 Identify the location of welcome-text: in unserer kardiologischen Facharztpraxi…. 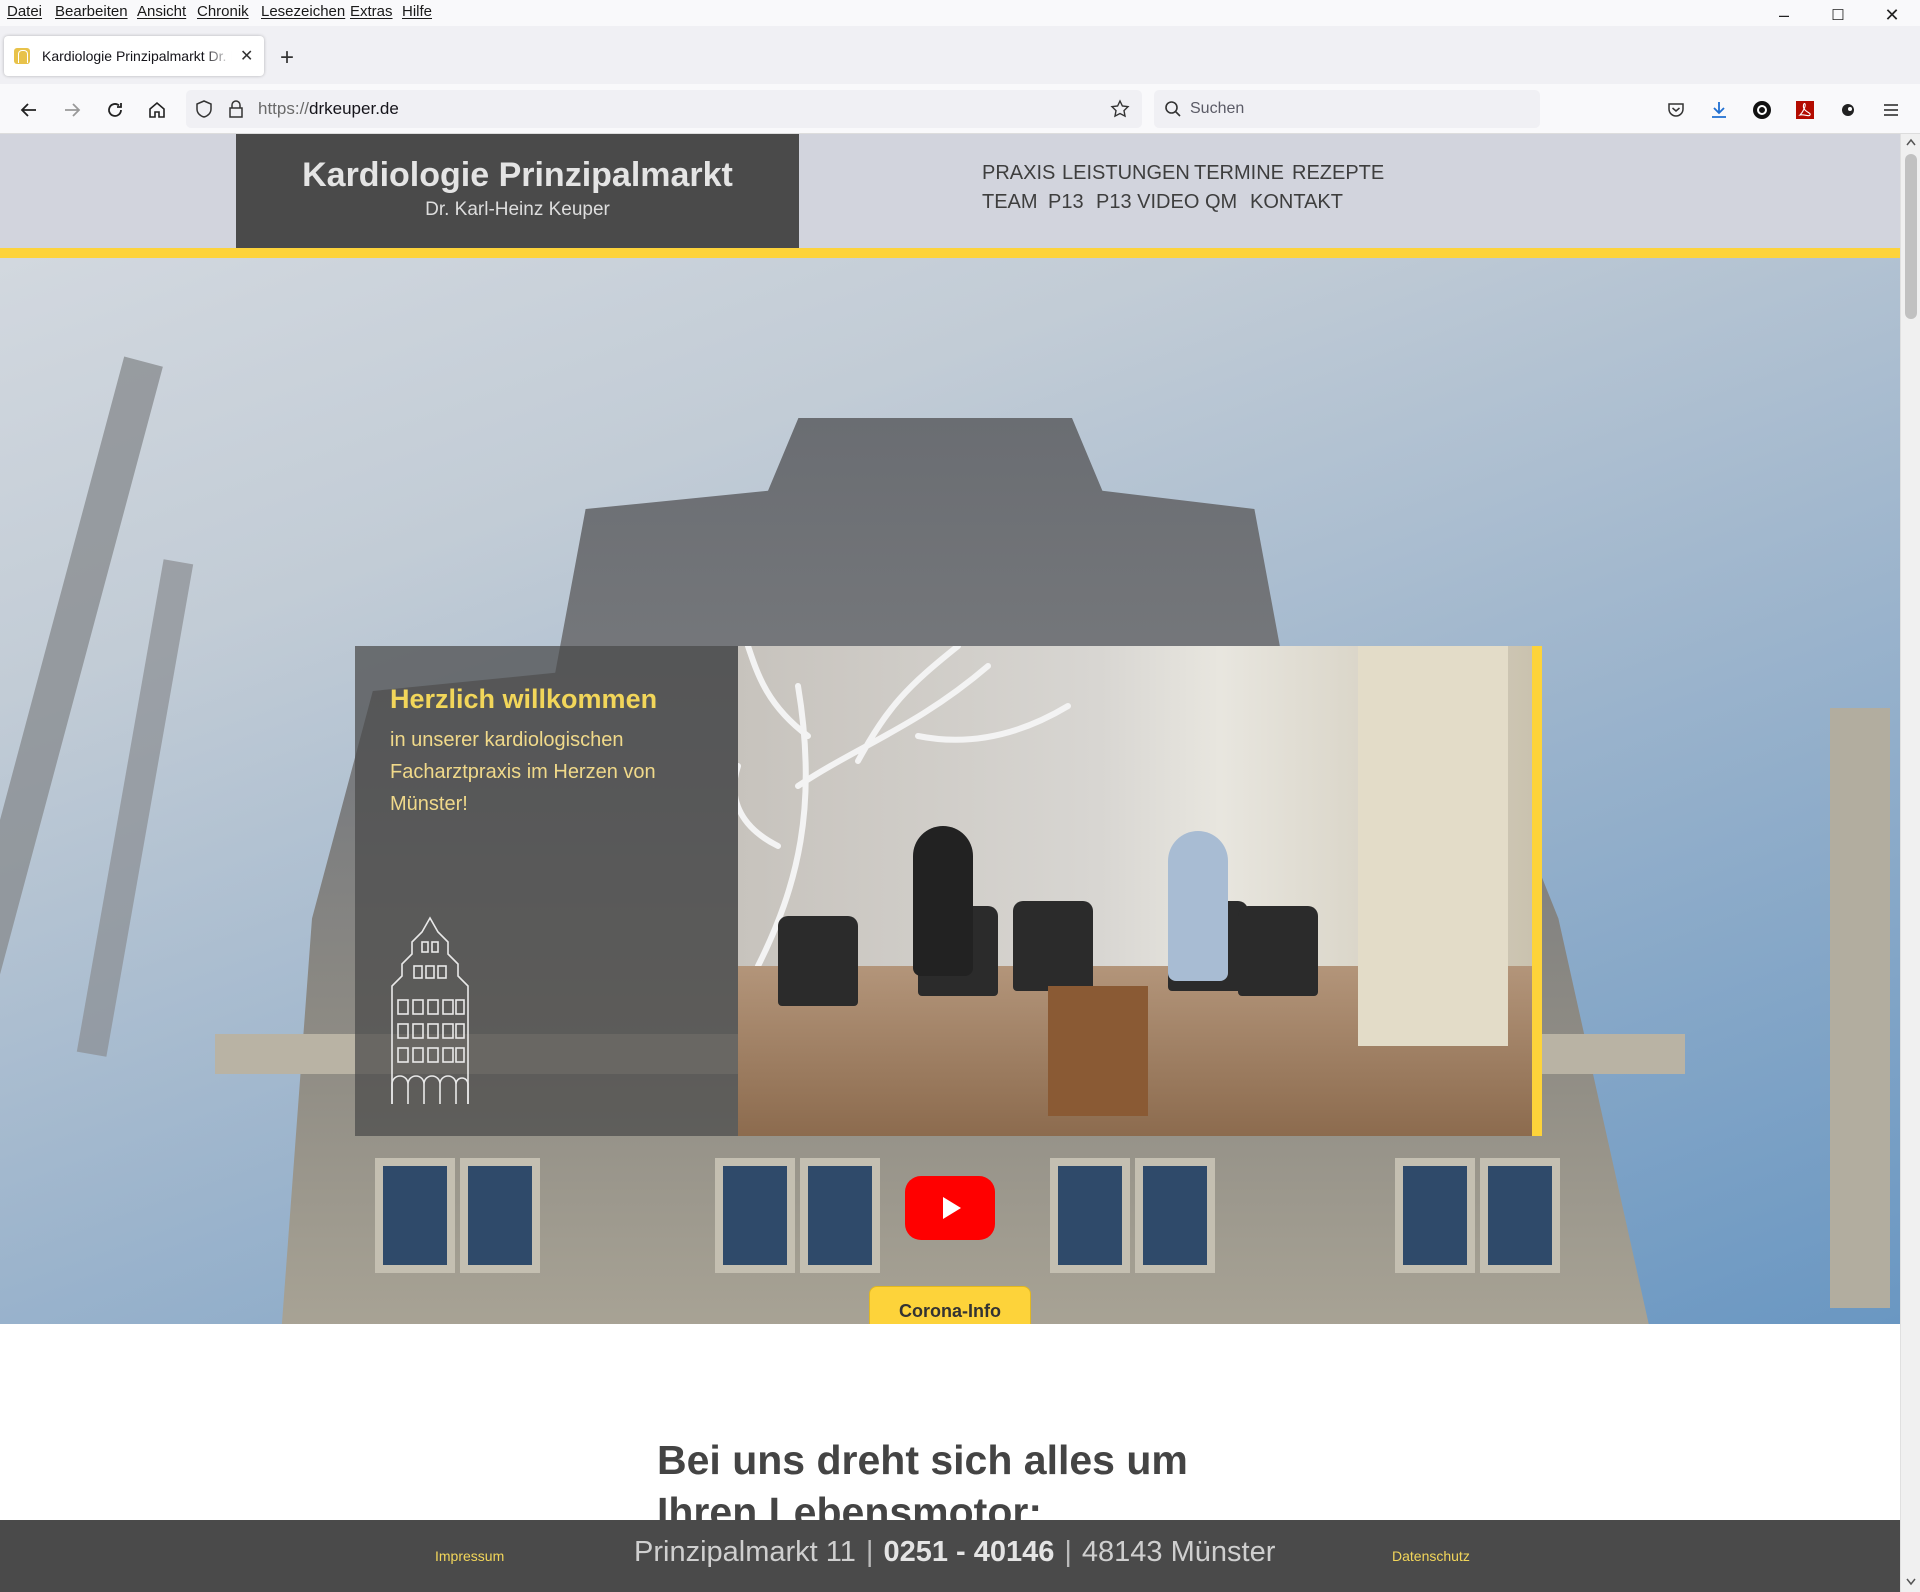
(523, 772).